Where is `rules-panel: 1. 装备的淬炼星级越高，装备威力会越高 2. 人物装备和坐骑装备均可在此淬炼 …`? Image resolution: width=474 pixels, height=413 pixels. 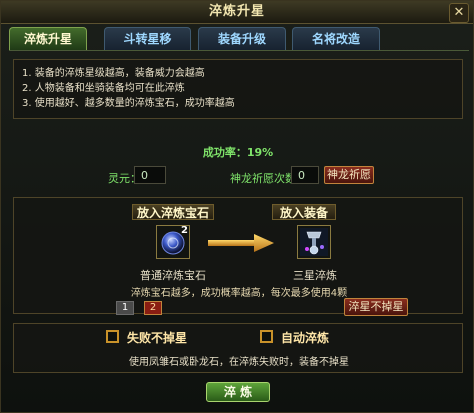
rules-panel: 1. 装备的淬炼星级越高，装备威力会越高 2. 人物装备和坐骑装备均可在此淬炼 … is located at coordinates (238, 89).